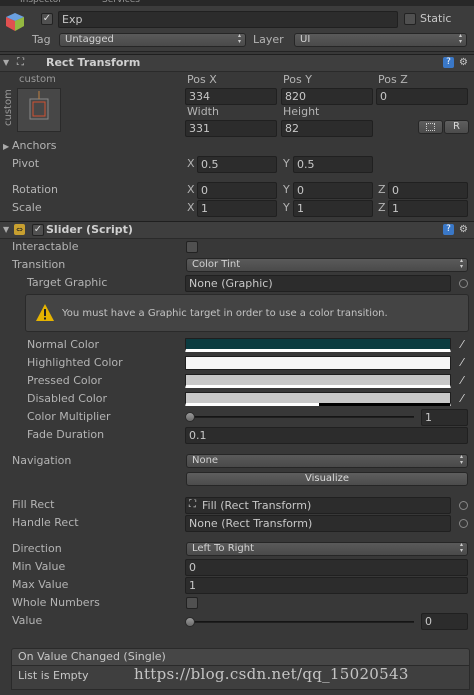 The width and height of the screenshot is (474, 695). What do you see at coordinates (327, 128) in the screenshot?
I see `height-input: 82` at bounding box center [327, 128].